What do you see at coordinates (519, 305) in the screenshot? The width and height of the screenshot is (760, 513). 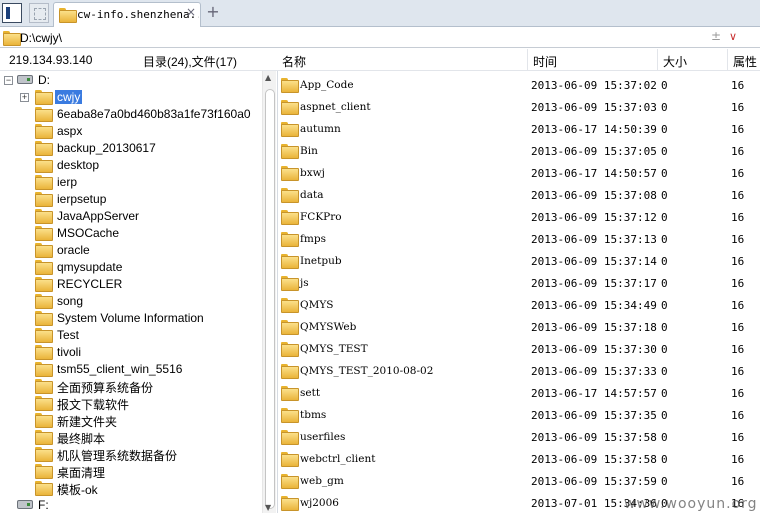 I see `file-row: QMYS 2013-06-09 15:34:49 0 16` at bounding box center [519, 305].